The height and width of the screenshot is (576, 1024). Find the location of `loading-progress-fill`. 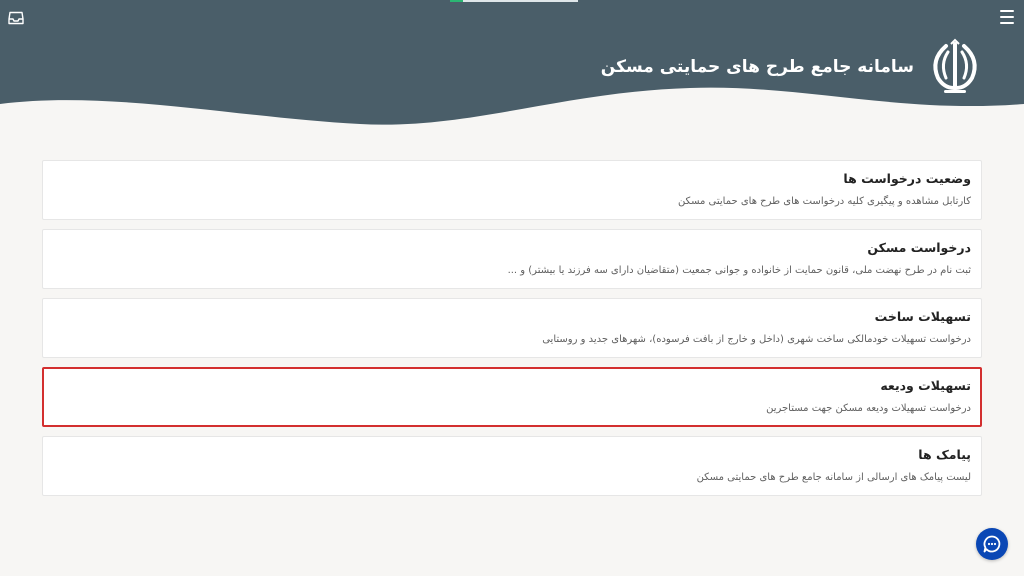

loading-progress-fill is located at coordinates (456, 1).